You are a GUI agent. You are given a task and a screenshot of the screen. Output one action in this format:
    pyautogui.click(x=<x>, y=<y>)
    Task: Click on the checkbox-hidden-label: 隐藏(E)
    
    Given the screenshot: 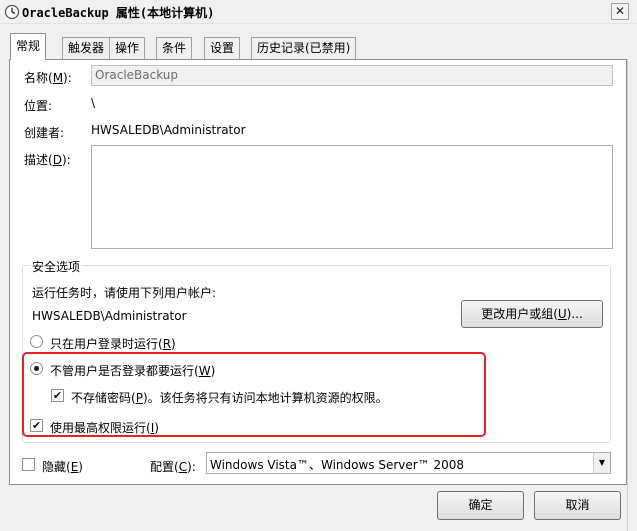 What is the action you would take?
    pyautogui.click(x=62, y=467)
    